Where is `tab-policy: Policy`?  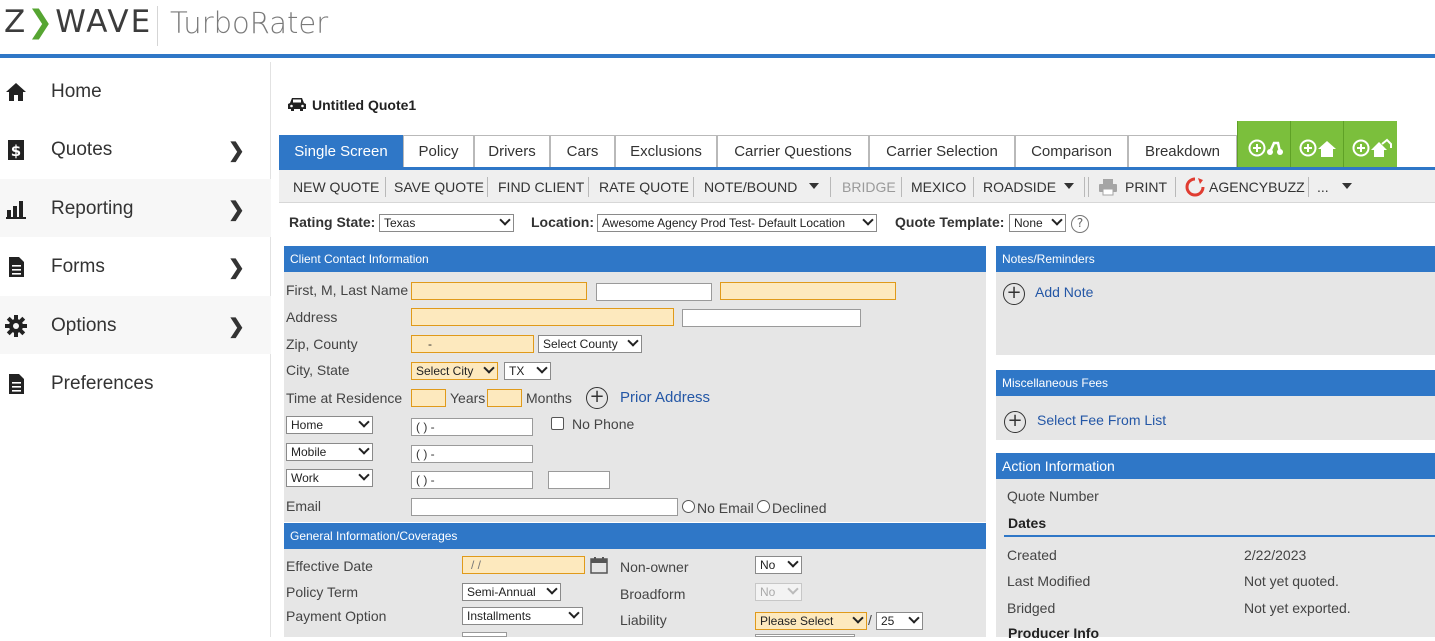 tab-policy: Policy is located at coordinates (438, 151).